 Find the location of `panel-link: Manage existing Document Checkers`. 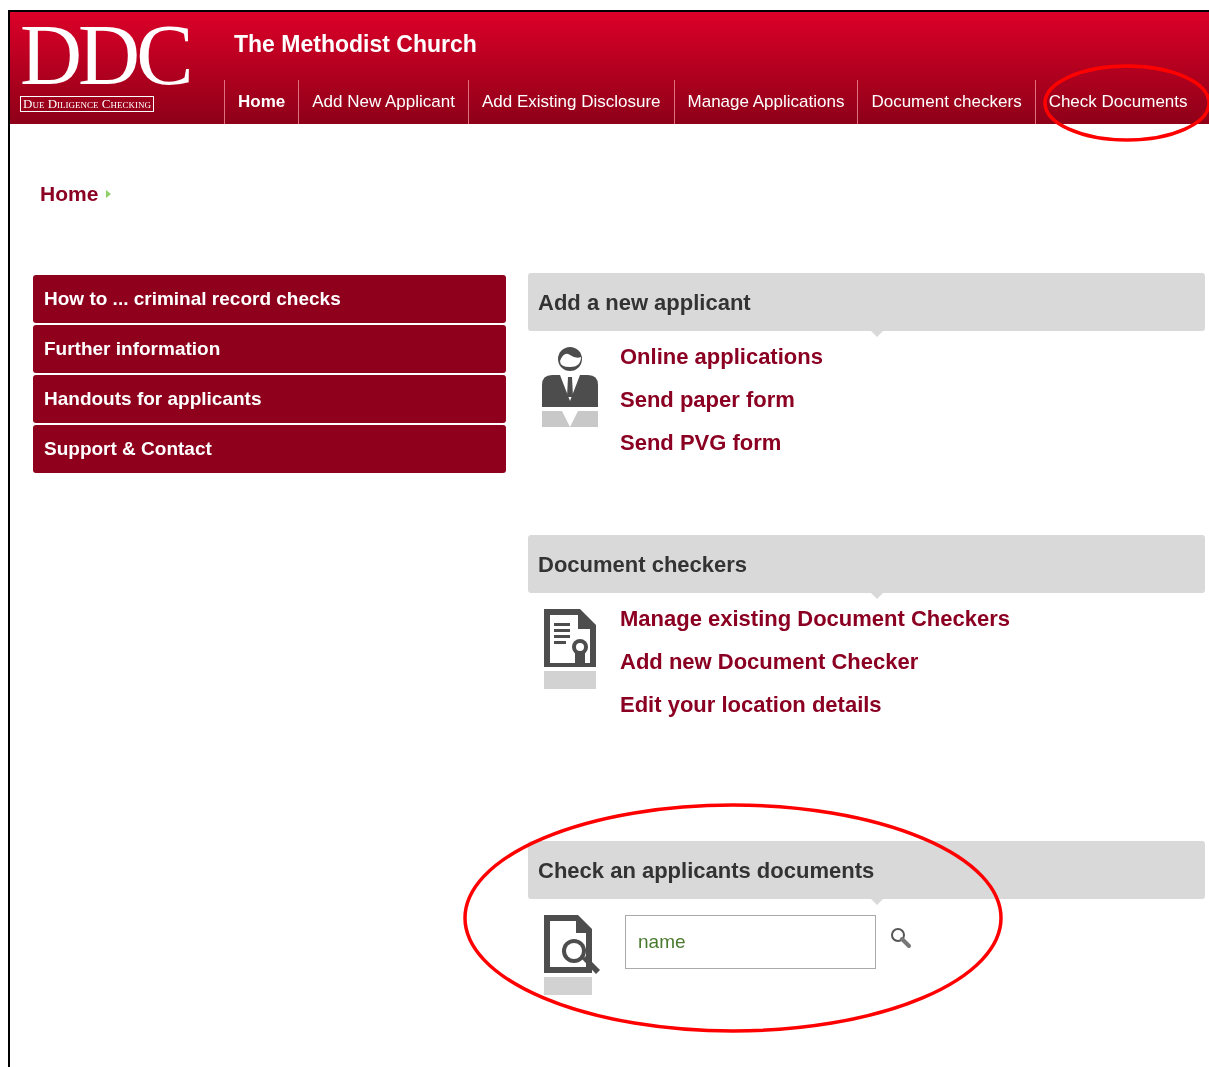

panel-link: Manage existing Document Checkers is located at coordinates (815, 619).